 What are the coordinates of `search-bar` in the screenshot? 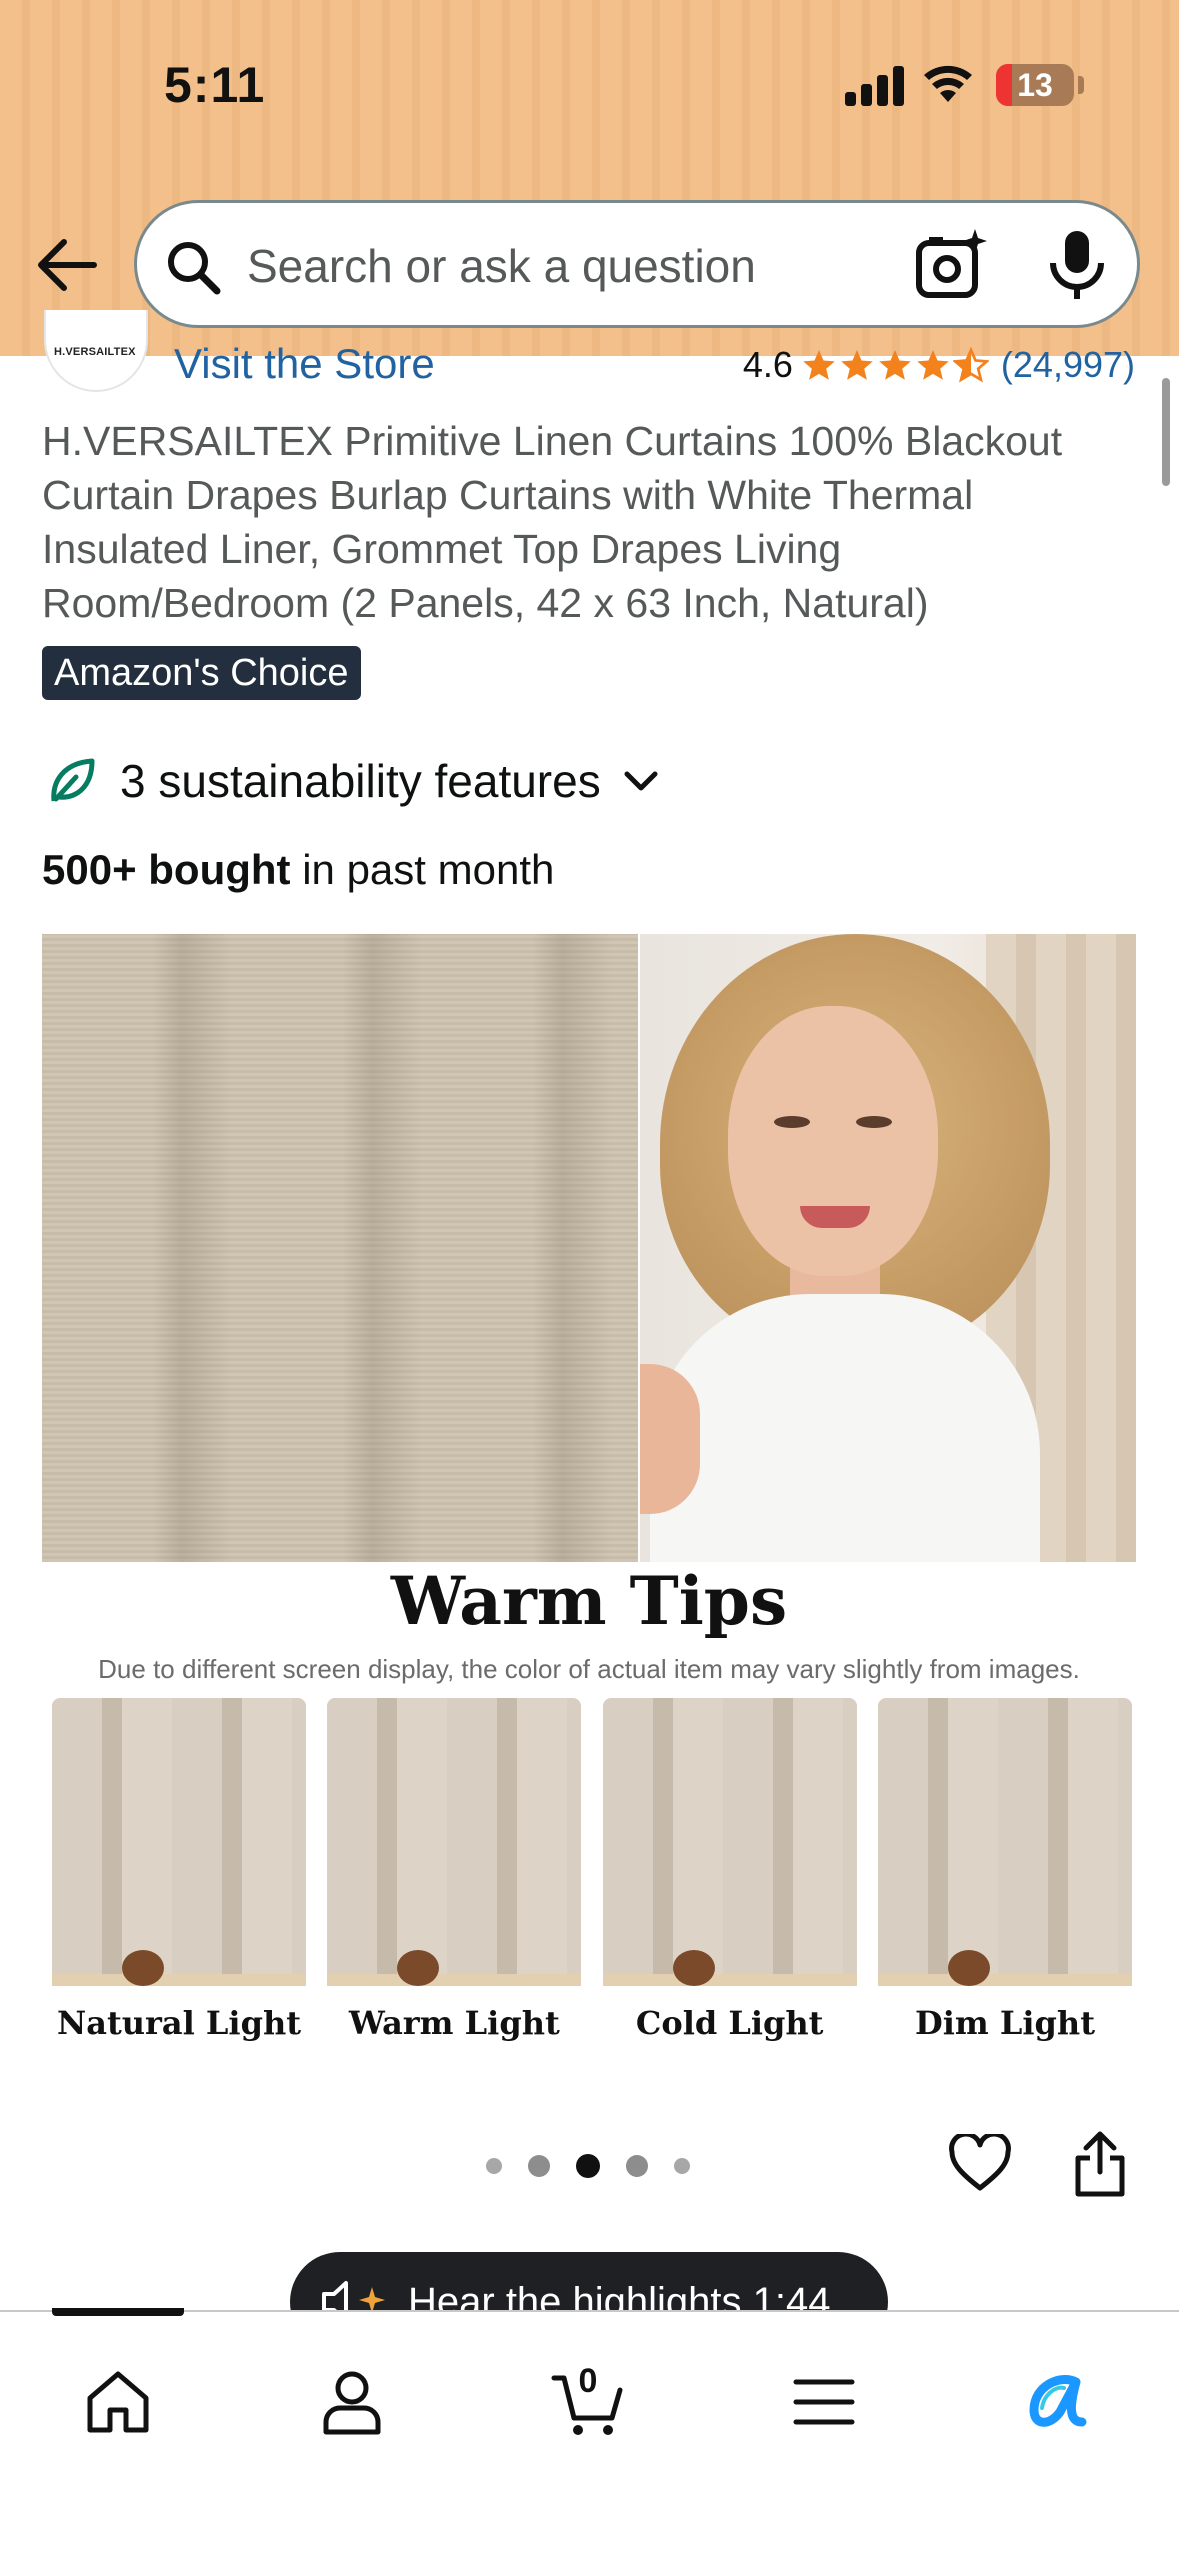 It's located at (637, 264).